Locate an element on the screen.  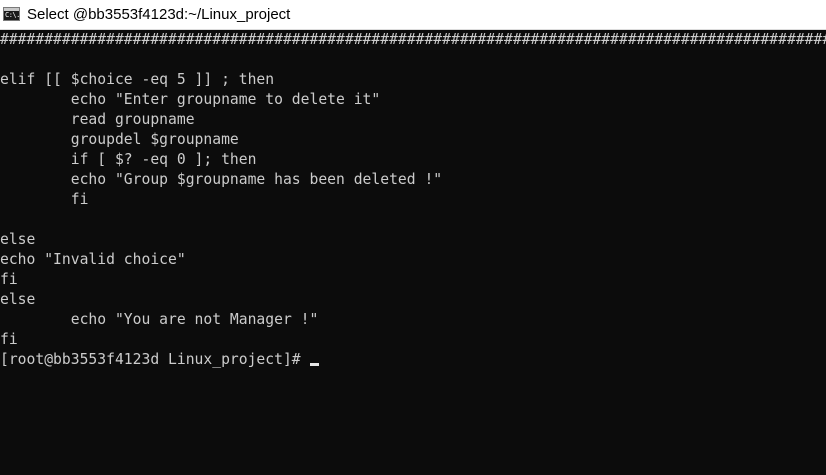
prompt-line: [root@bb3553f4123d Linux_project]# is located at coordinates (159, 360).